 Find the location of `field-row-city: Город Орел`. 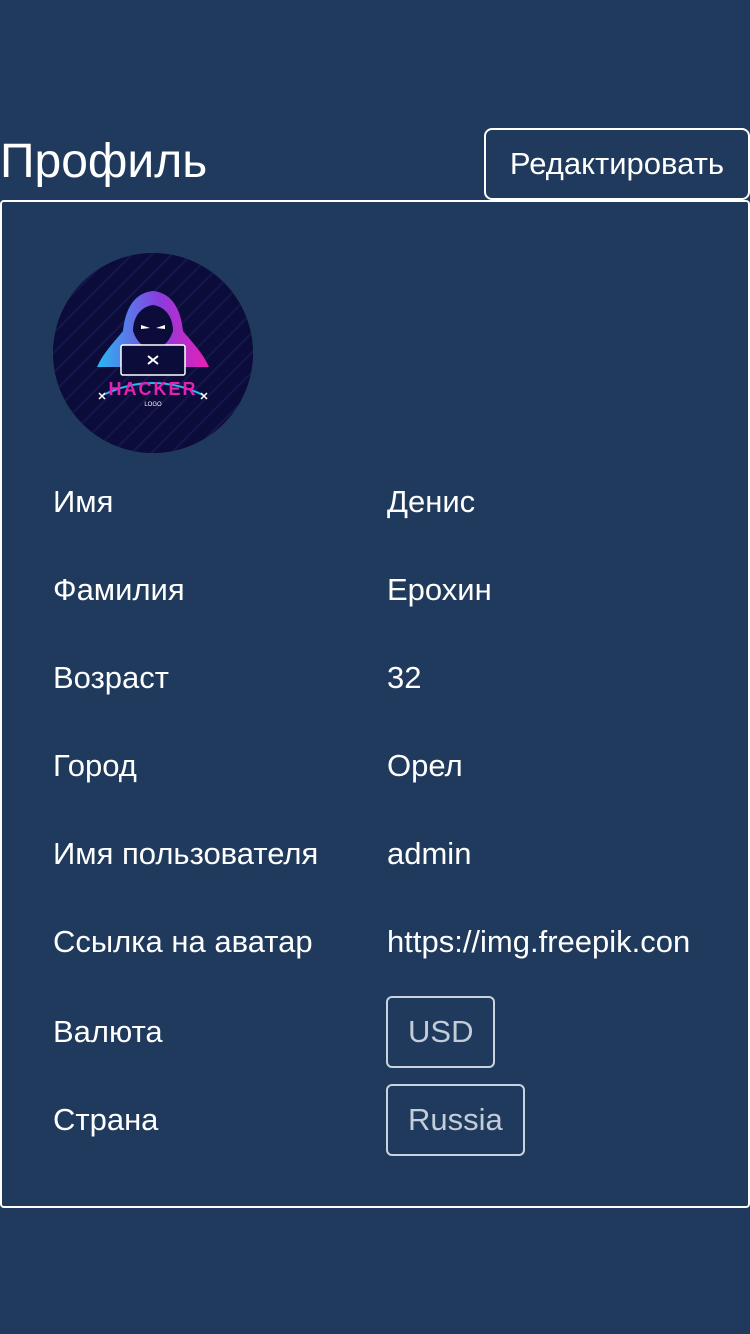

field-row-city: Город Орел is located at coordinates (398, 766).